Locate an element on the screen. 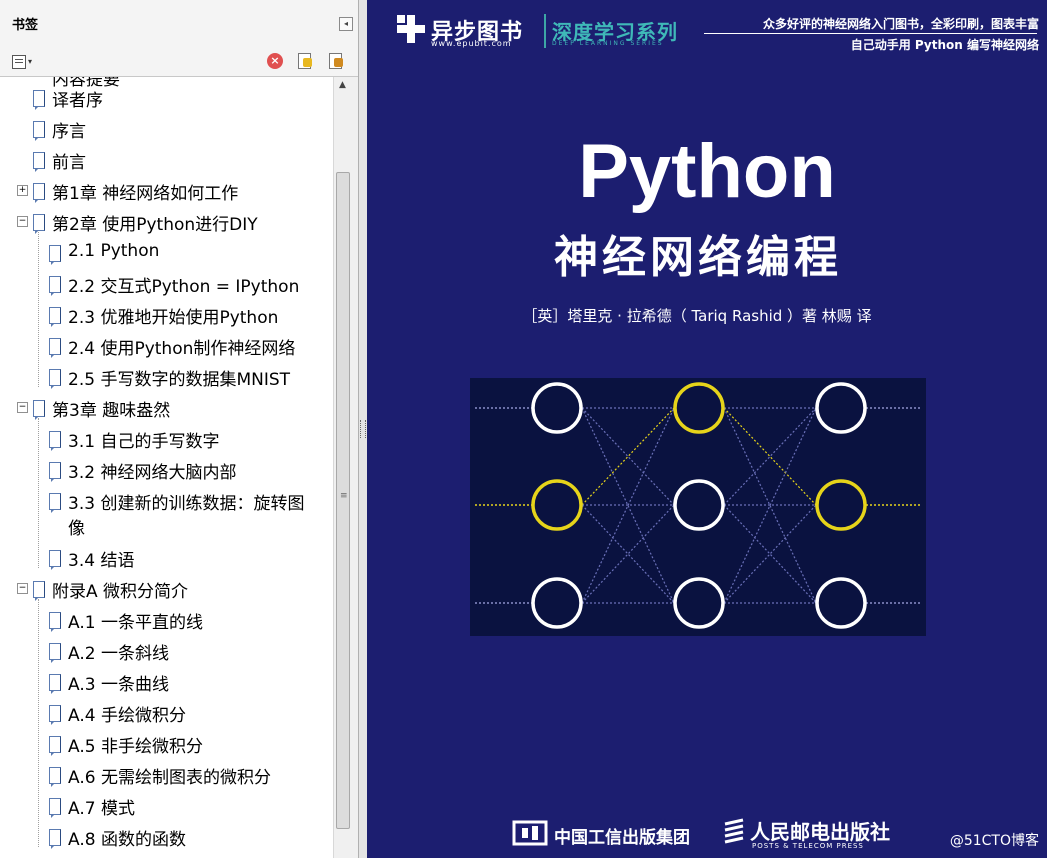 This screenshot has height=858, width=1047. bookmark-label-wrap: 像 is located at coordinates (76, 529).